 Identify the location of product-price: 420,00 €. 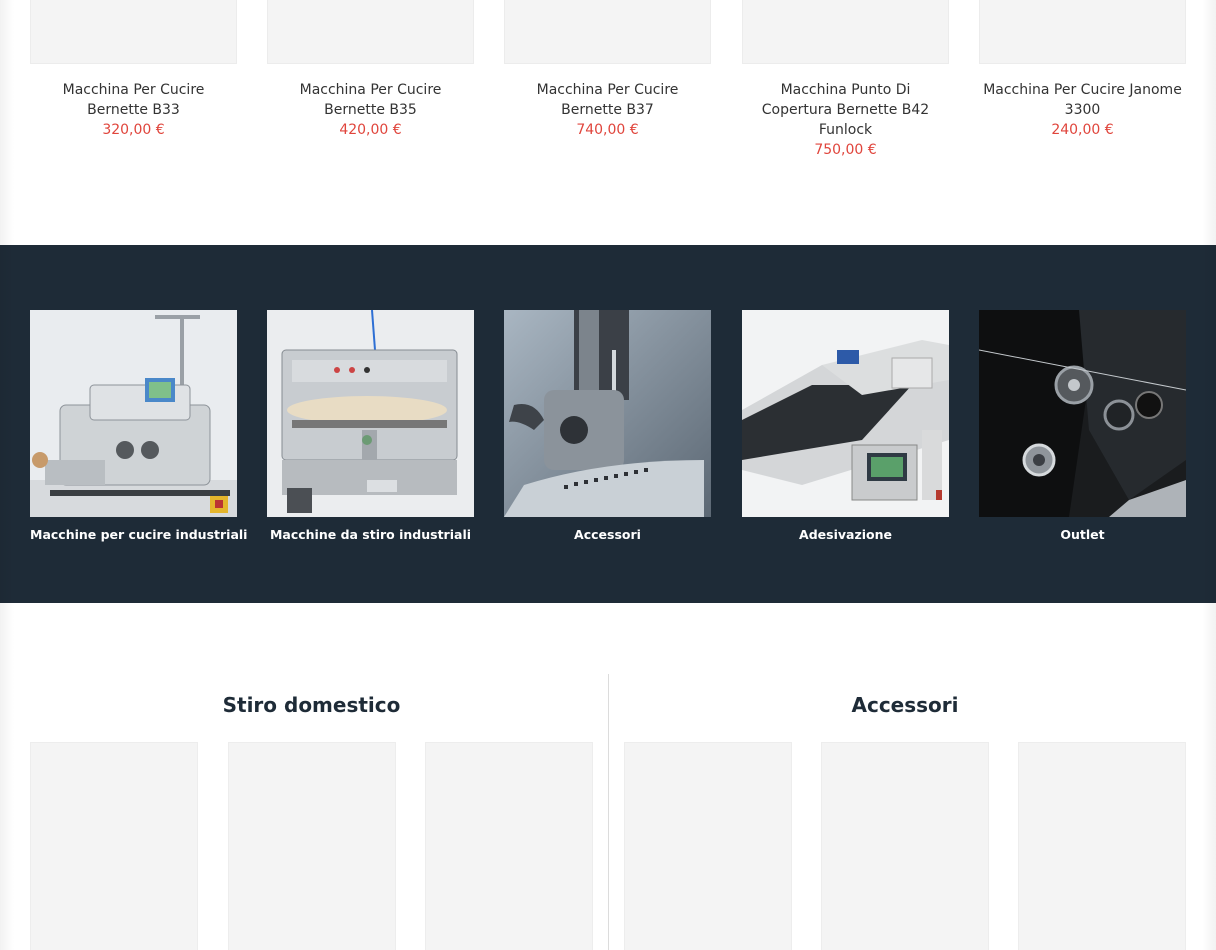
(370, 130).